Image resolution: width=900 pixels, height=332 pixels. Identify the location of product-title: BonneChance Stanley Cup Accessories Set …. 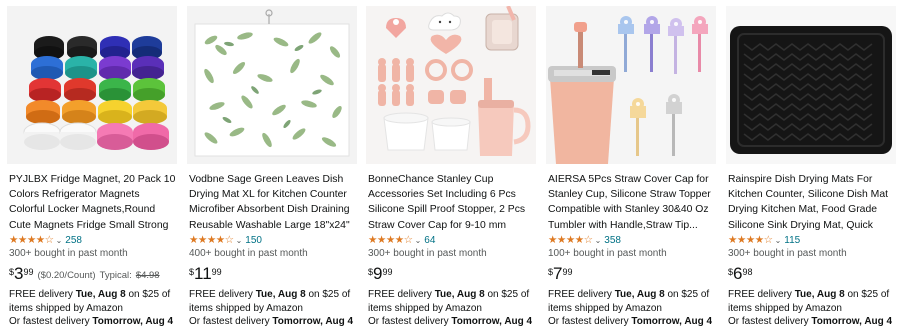
(452, 202).